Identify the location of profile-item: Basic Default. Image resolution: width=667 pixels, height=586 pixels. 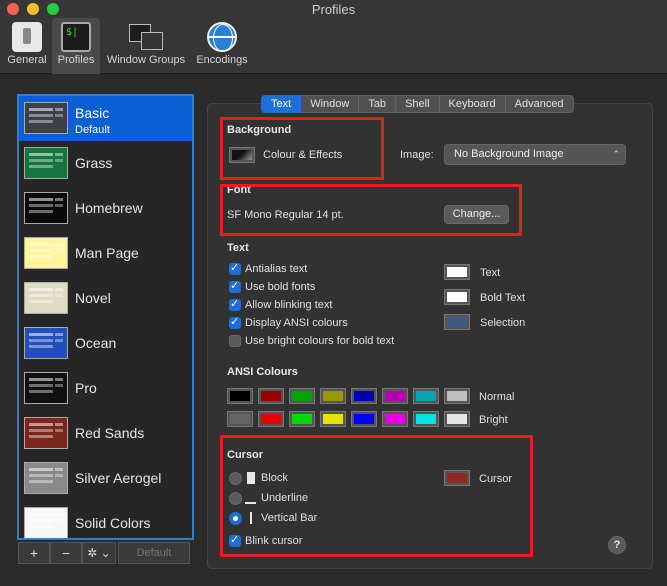
(105, 118).